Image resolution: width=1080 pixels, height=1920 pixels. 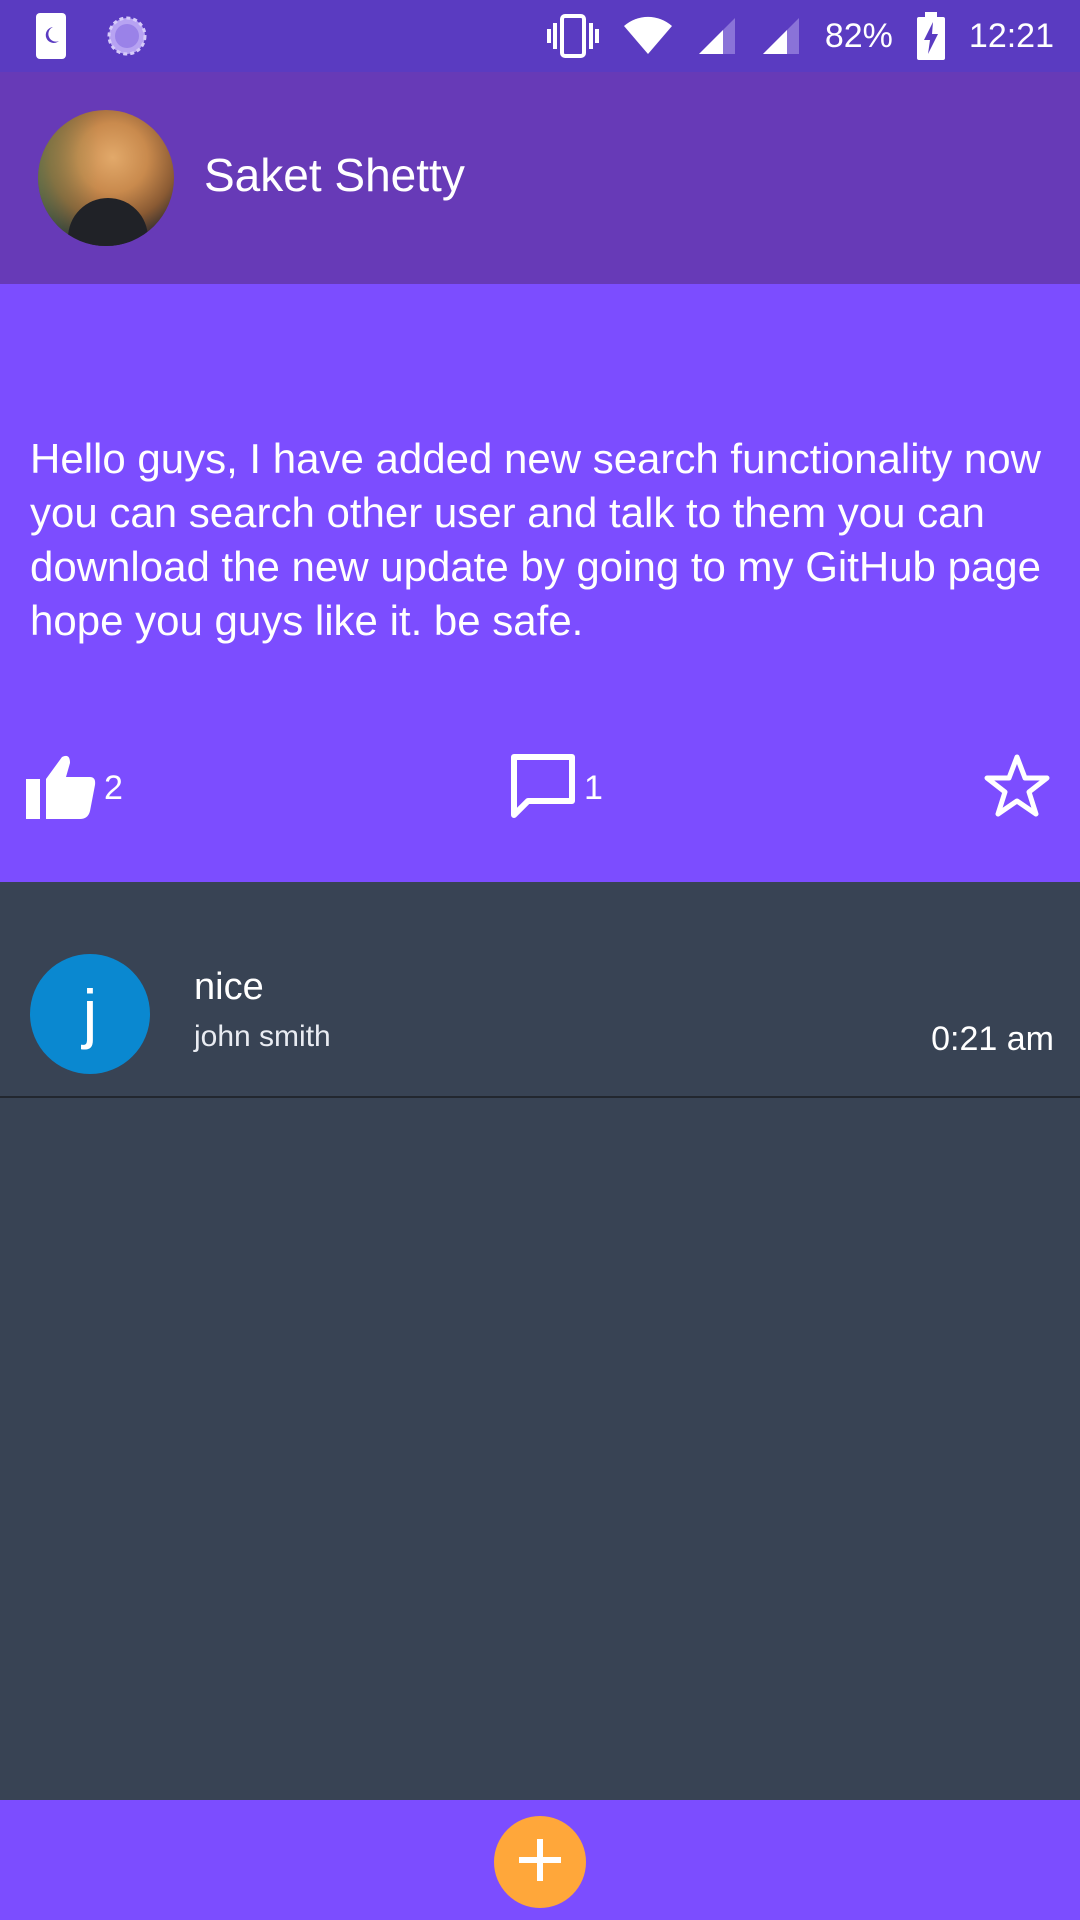 What do you see at coordinates (540, 36) in the screenshot?
I see `status-bar: 82% 12:21` at bounding box center [540, 36].